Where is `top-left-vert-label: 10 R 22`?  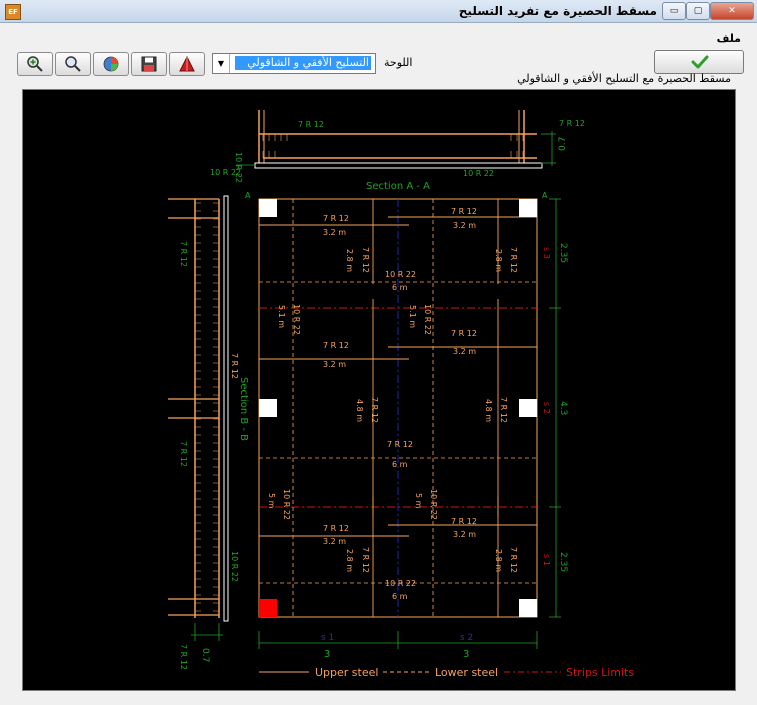 top-left-vert-label: 10 R 22 is located at coordinates (238, 167).